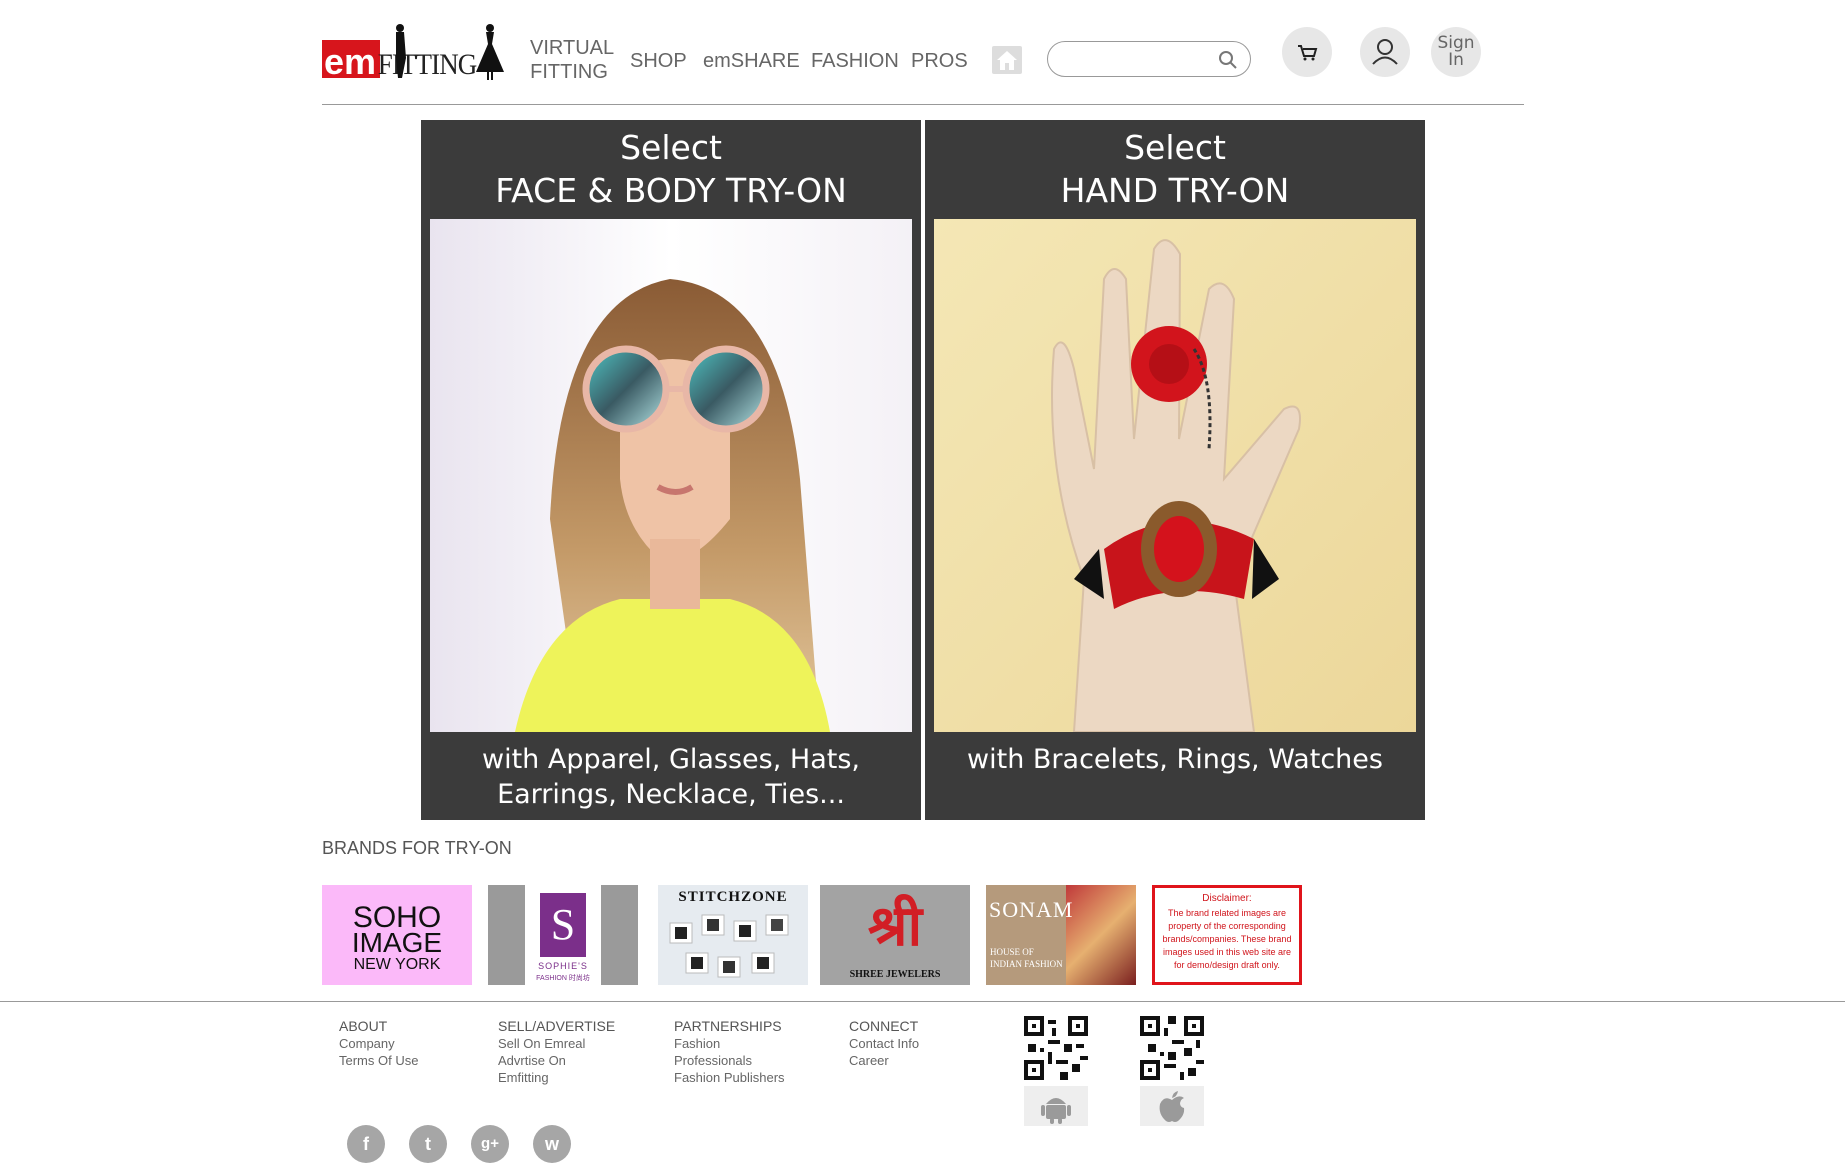 The height and width of the screenshot is (1163, 1845). What do you see at coordinates (552, 1144) in the screenshot?
I see `wechat-icon: w` at bounding box center [552, 1144].